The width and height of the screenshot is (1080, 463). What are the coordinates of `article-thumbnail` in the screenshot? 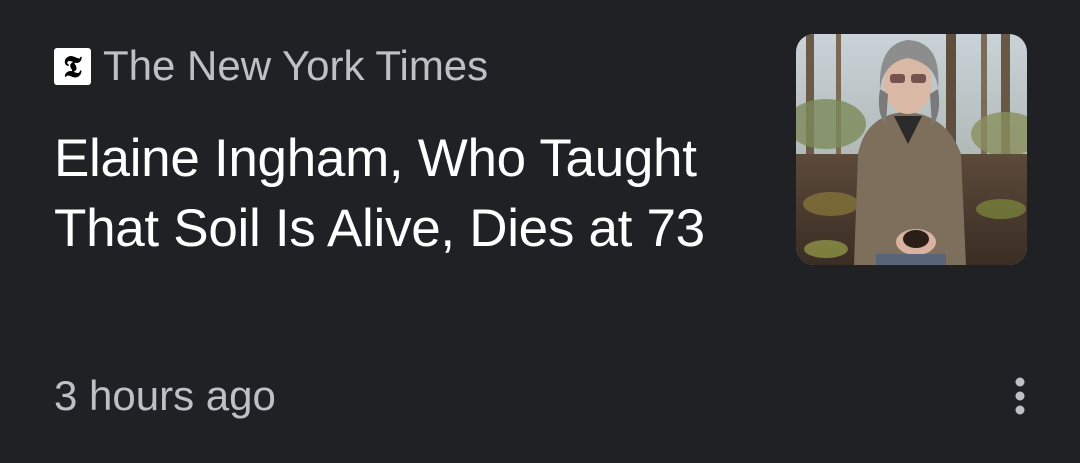 It's located at (911, 149).